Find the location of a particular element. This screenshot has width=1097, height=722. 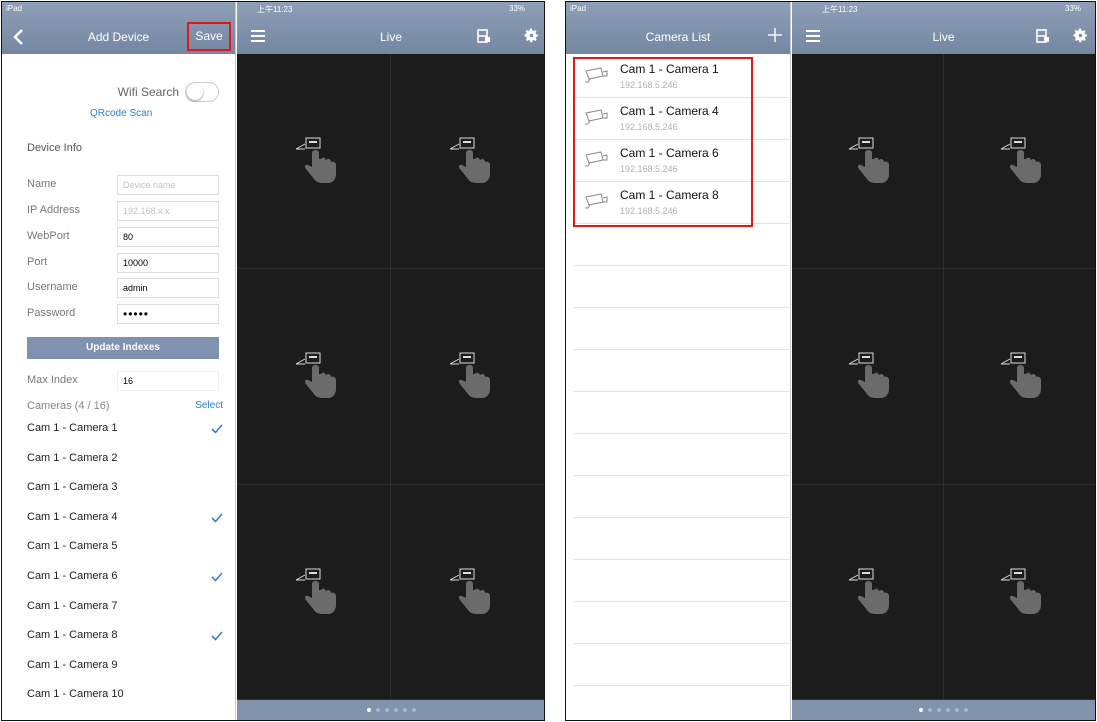

cameras-header: Cameras (4 / 16) Select is located at coordinates (125, 406).